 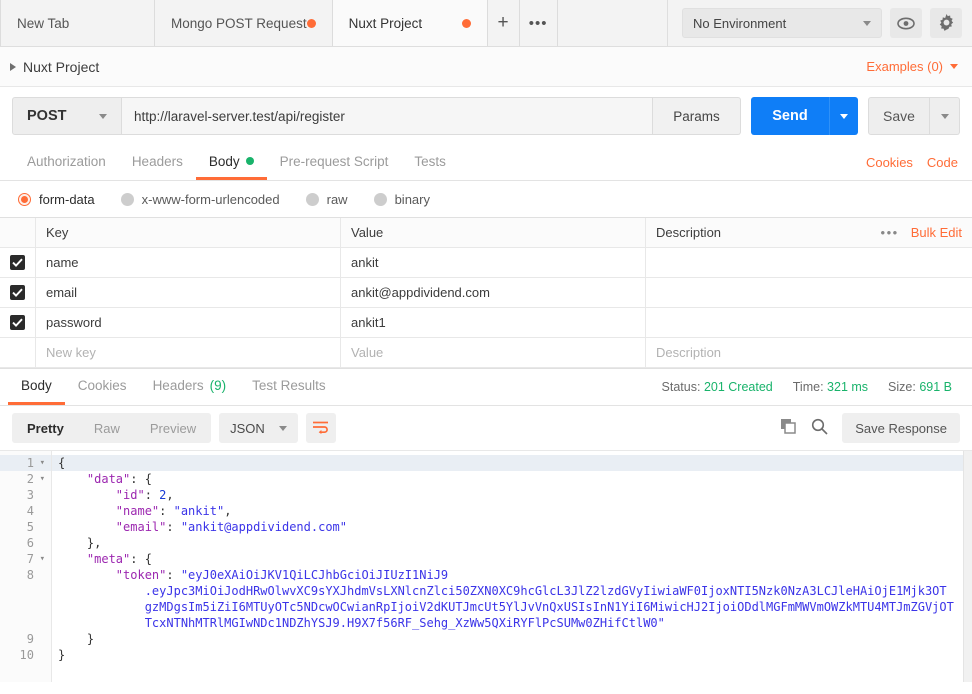 I want to click on word-wrap-button, so click(x=320, y=428).